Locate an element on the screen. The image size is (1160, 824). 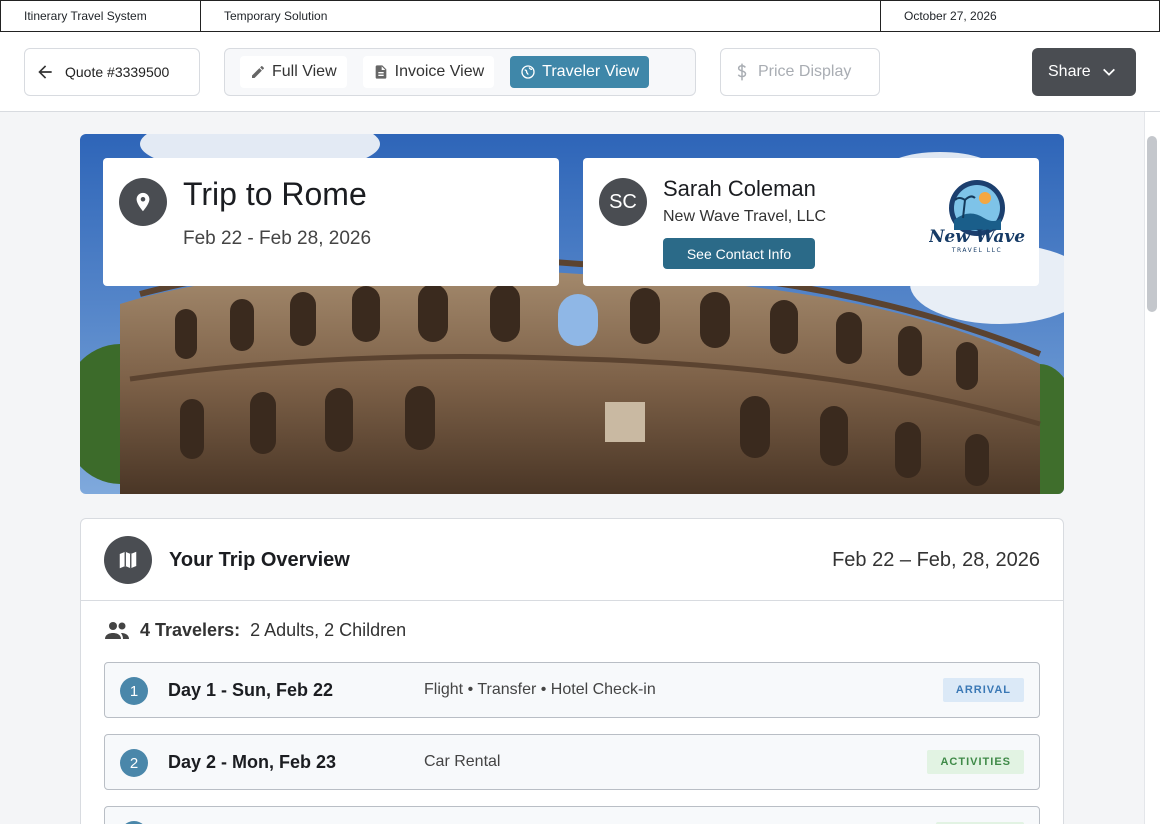
svg-text: New Wave is located at coordinates (977, 237).